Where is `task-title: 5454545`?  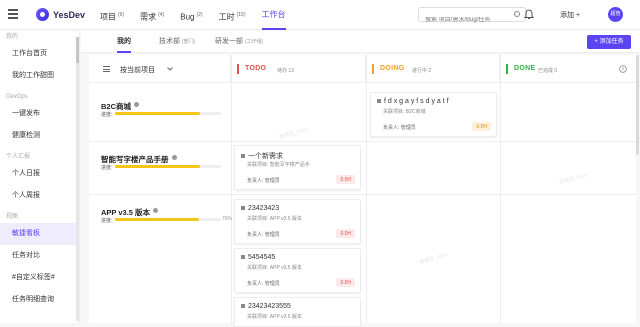
task-title: 5454545 is located at coordinates (258, 257).